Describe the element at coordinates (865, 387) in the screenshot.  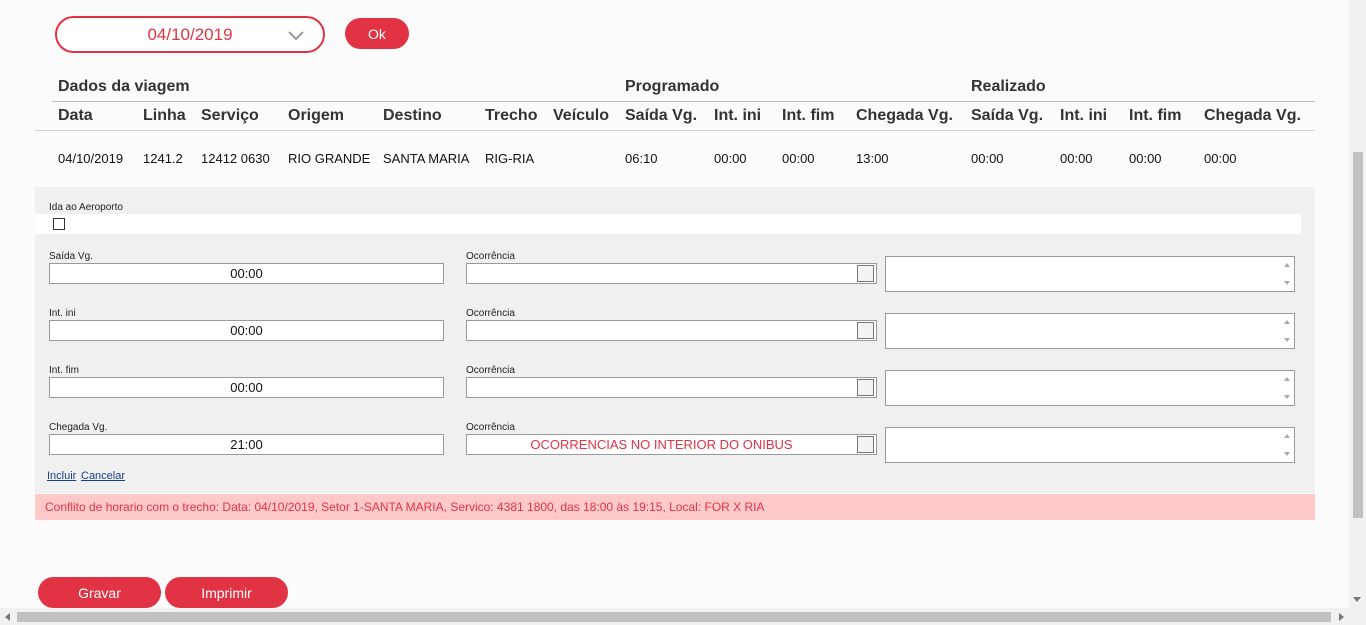
I see `int-fim-occurrence-lookup-button` at that location.